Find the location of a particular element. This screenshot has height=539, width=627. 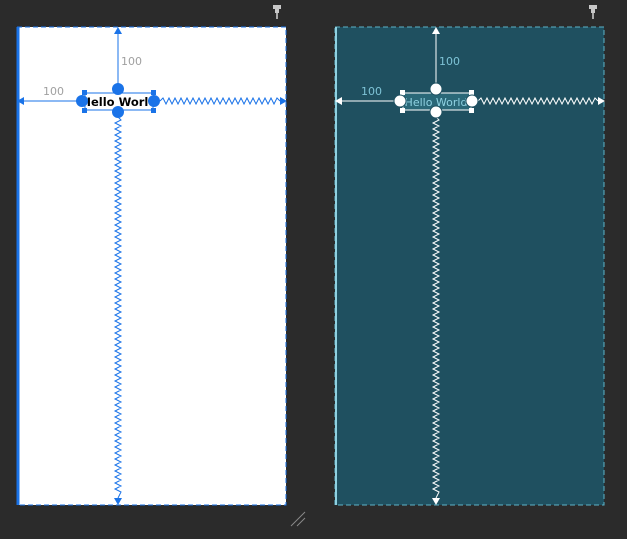

bp-resize-handle-bottom-left is located at coordinates (402, 110).